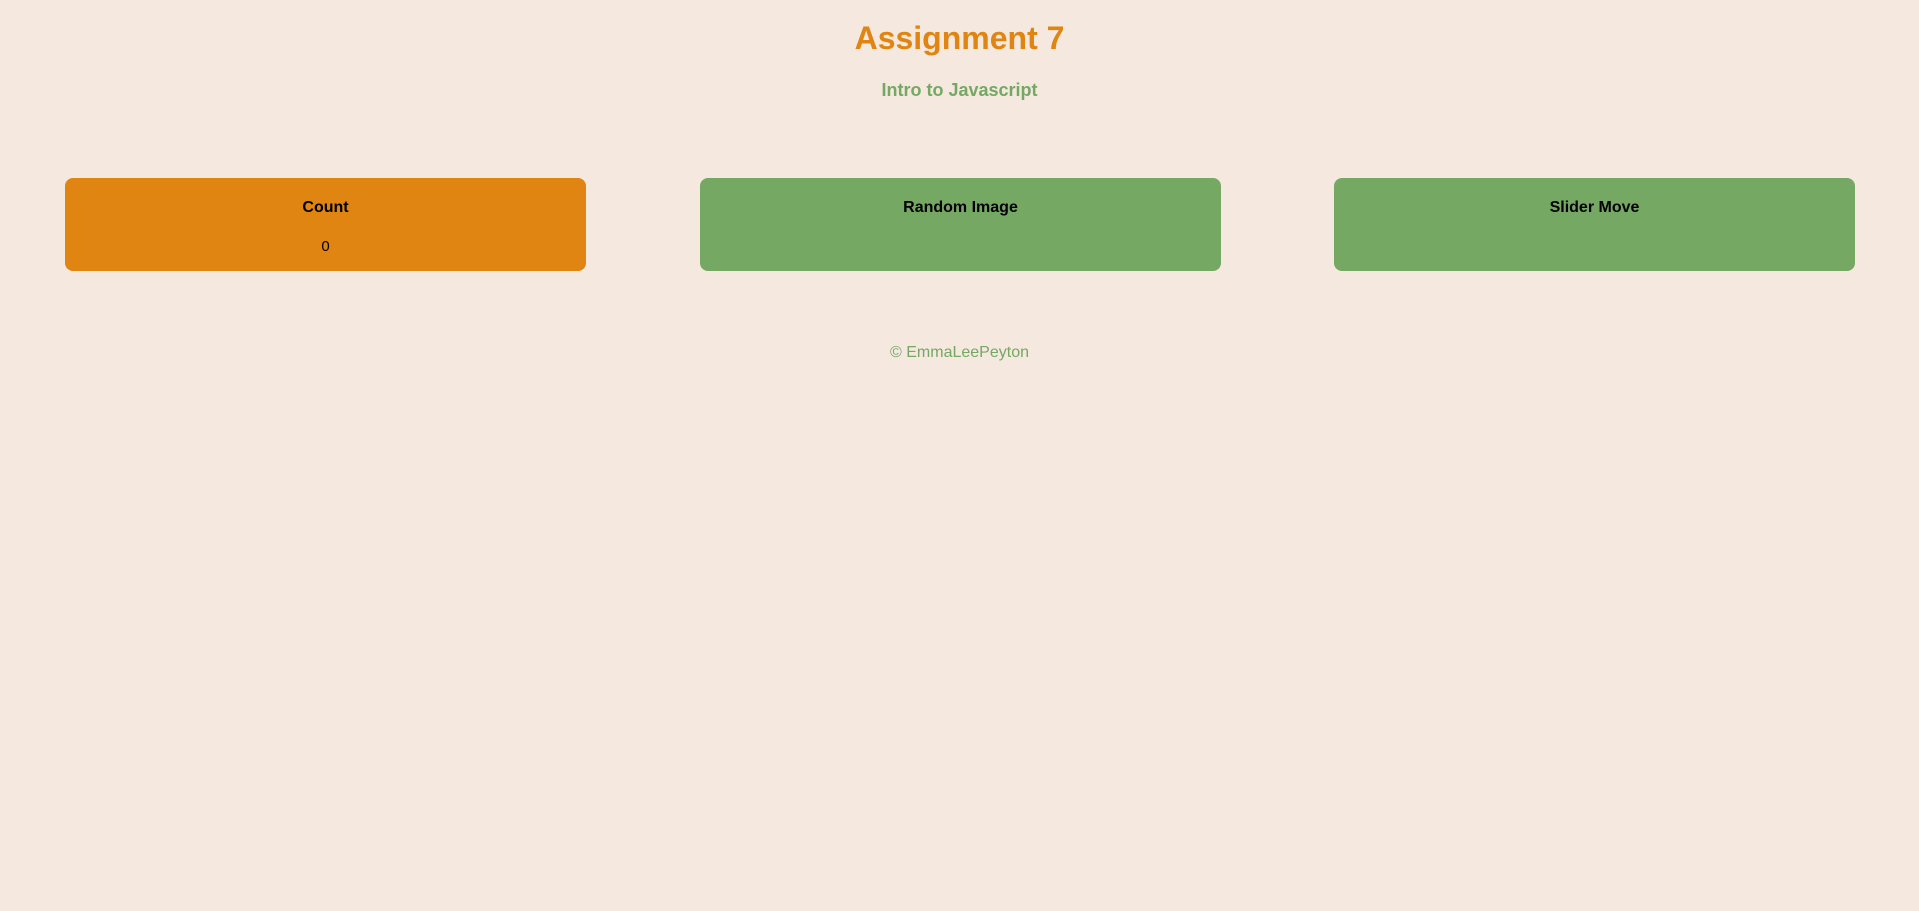 This screenshot has width=1919, height=911. What do you see at coordinates (325, 207) in the screenshot?
I see `count-card-title: Count` at bounding box center [325, 207].